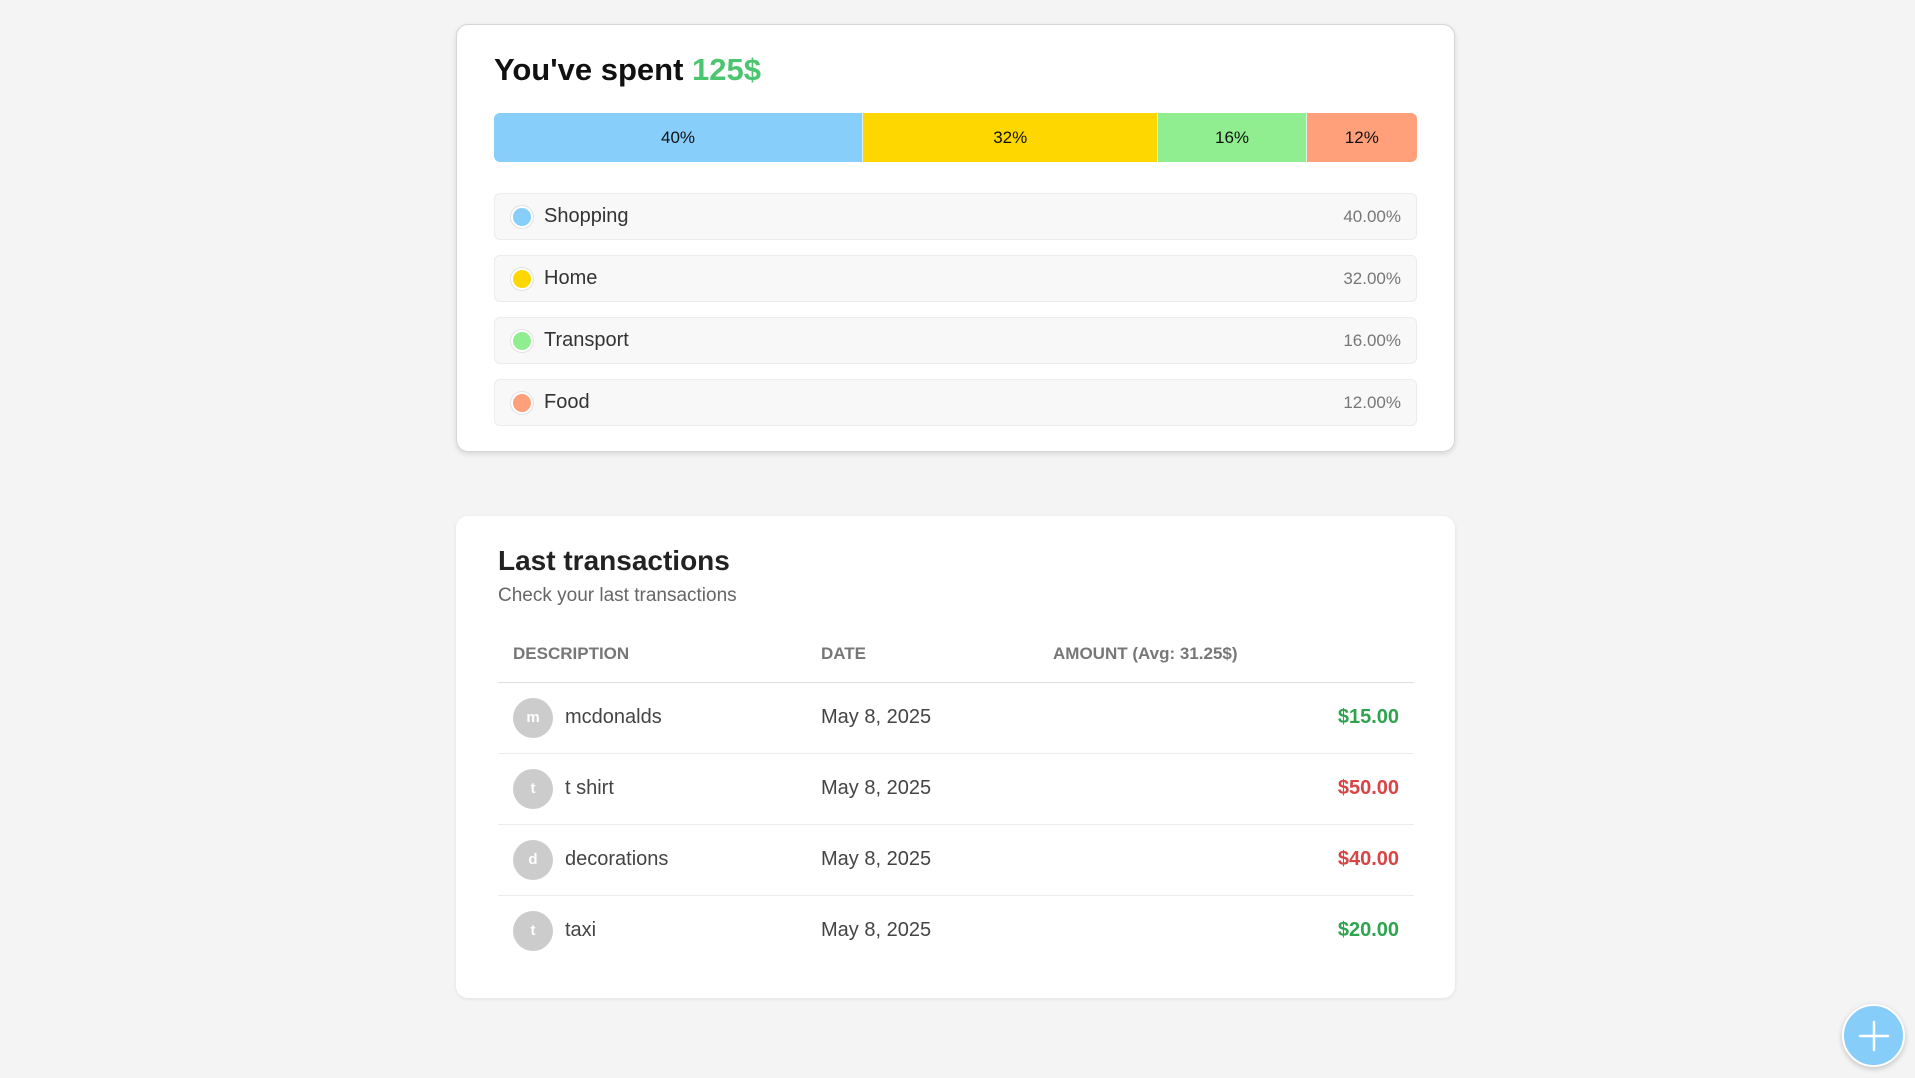 The image size is (1915, 1078). What do you see at coordinates (614, 560) in the screenshot?
I see `transactions-title: Last transactions` at bounding box center [614, 560].